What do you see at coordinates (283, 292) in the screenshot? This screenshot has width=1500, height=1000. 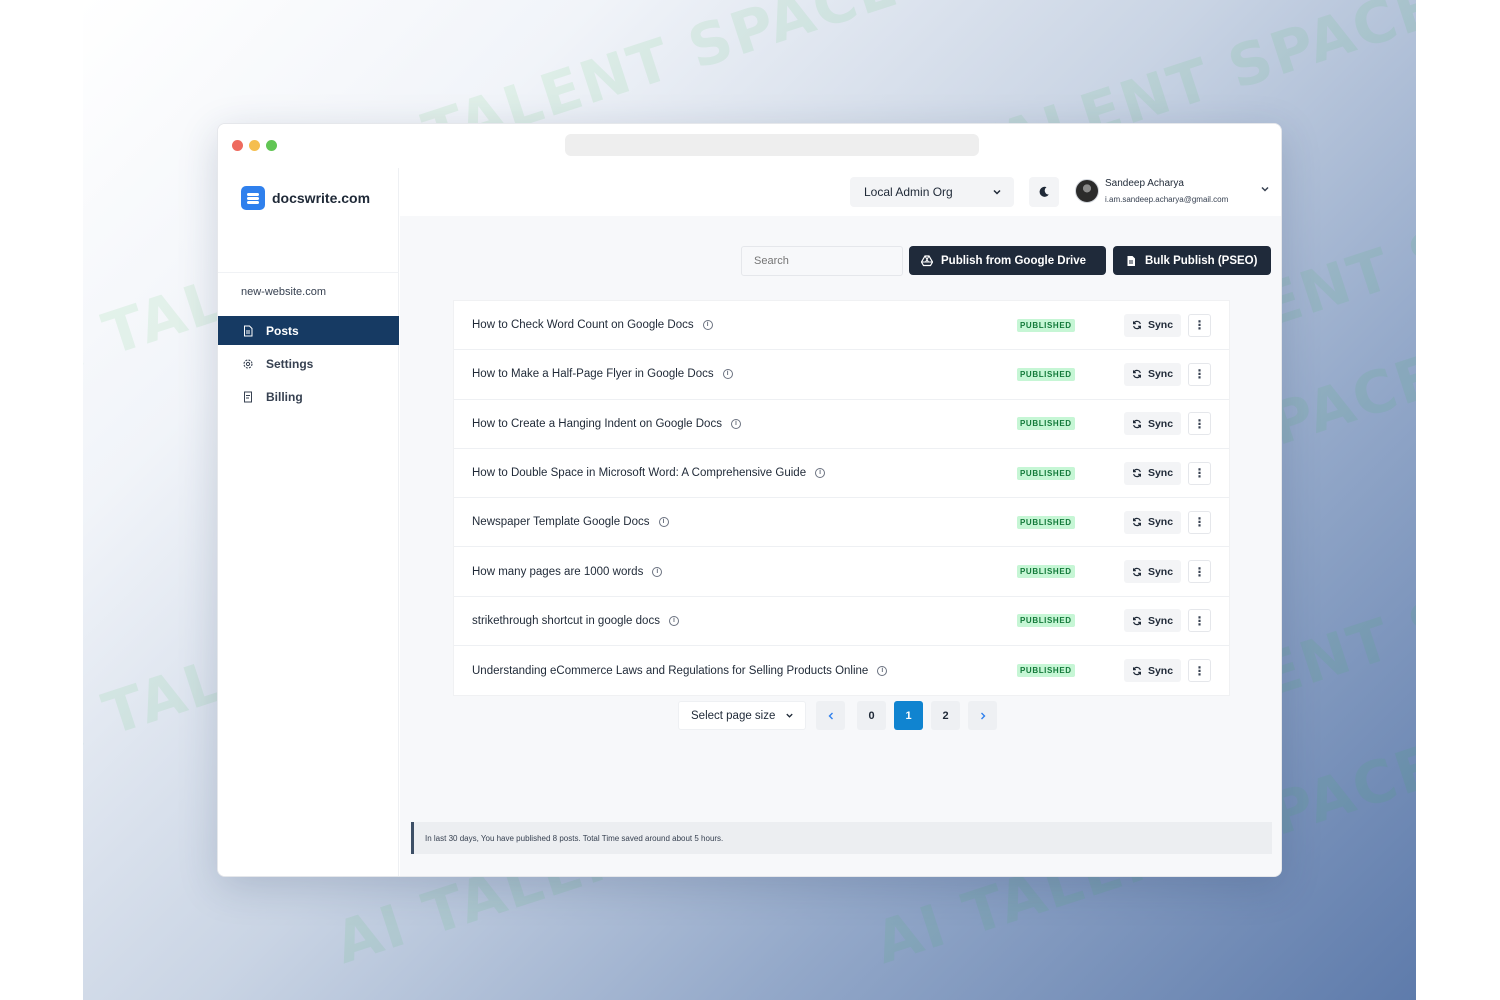 I see `site-name: new-website.com` at bounding box center [283, 292].